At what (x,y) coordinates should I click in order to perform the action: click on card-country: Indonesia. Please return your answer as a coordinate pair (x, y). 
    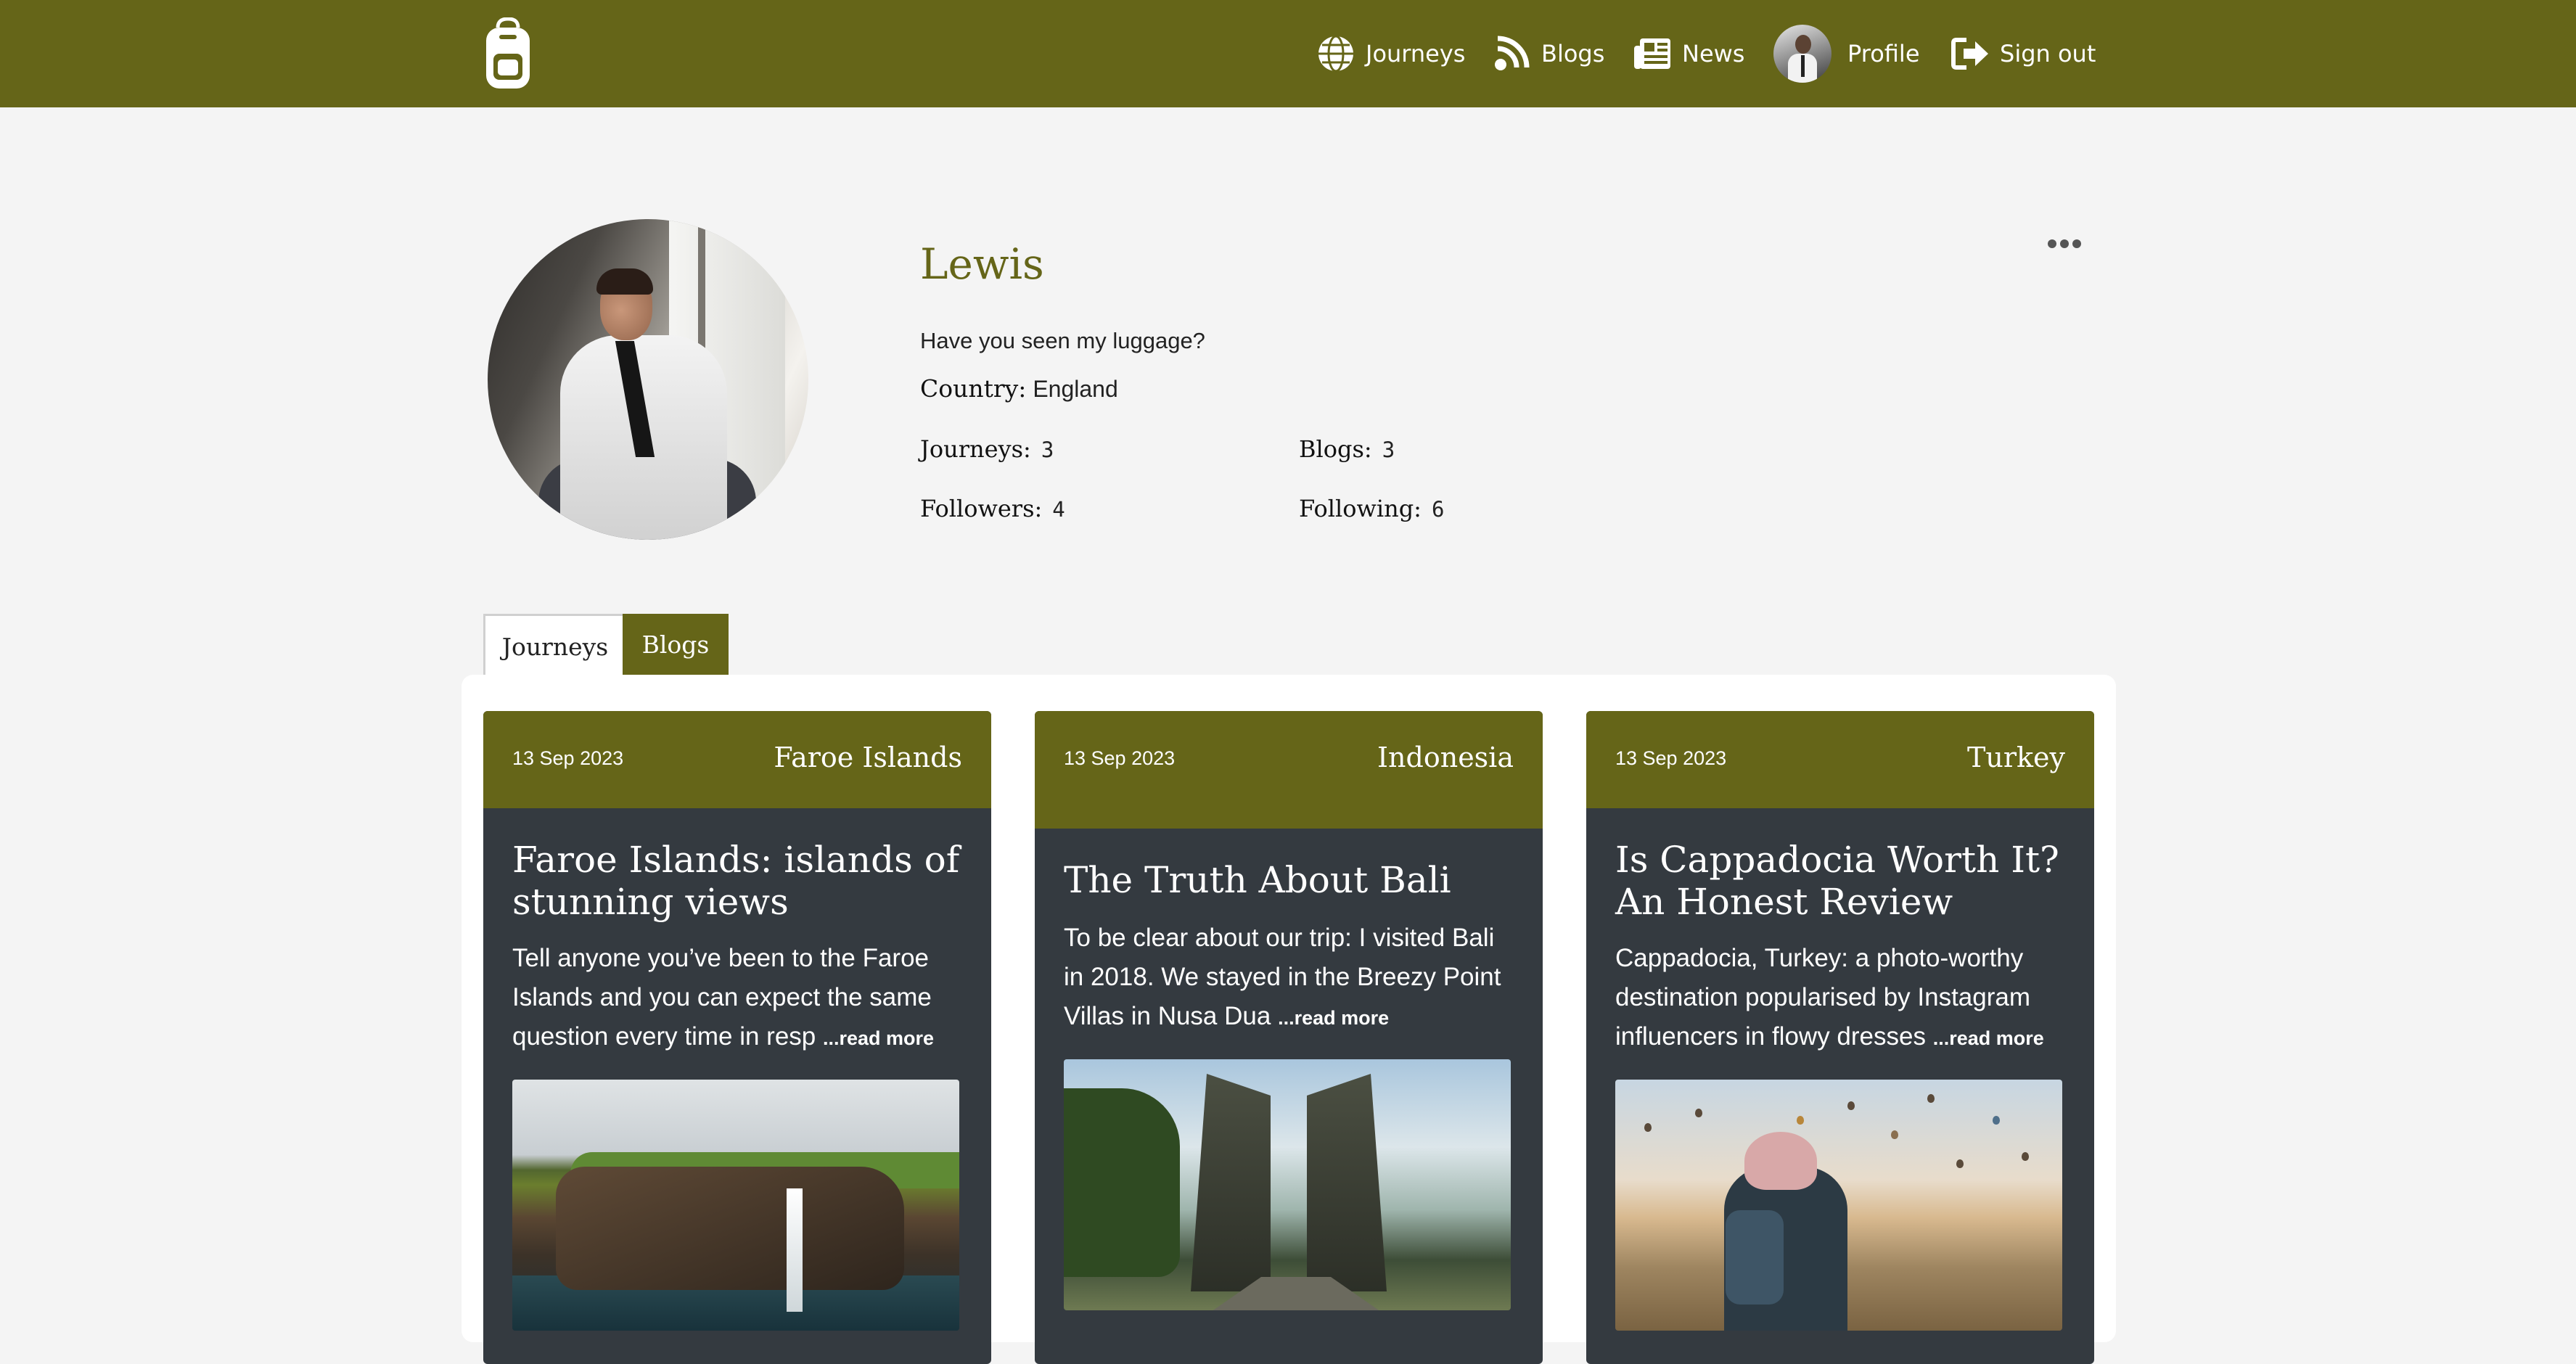
    Looking at the image, I should click on (1445, 757).